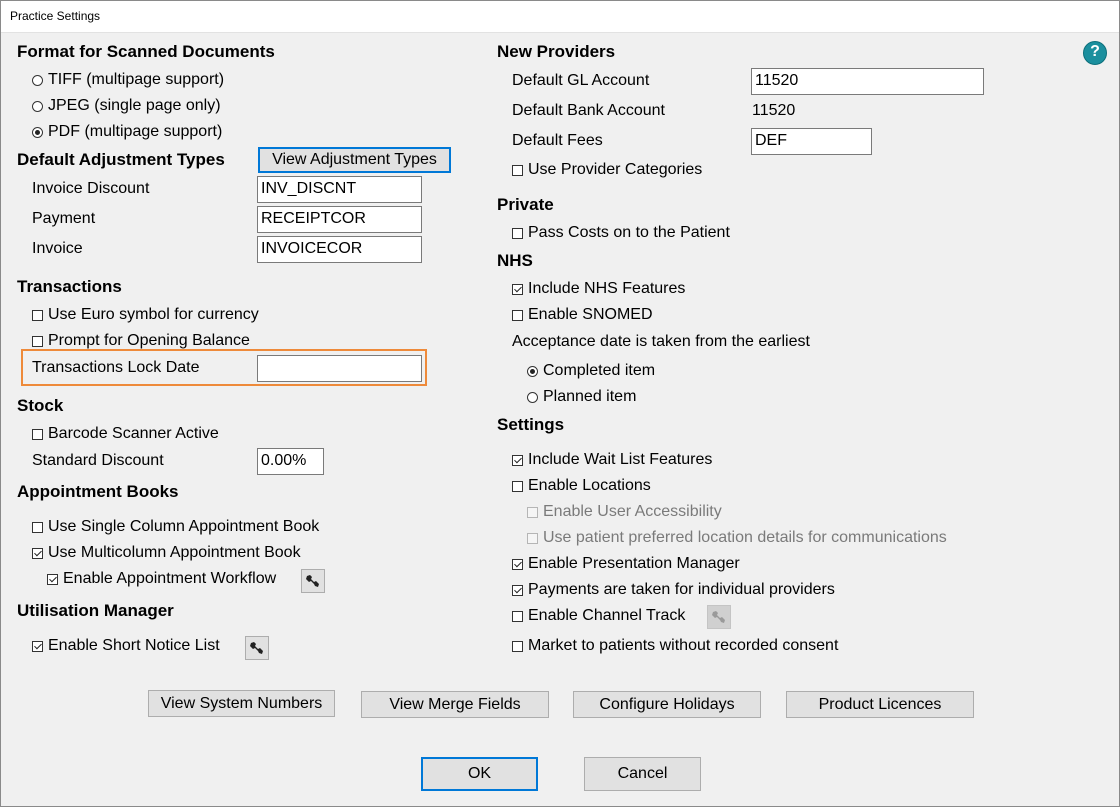 The image size is (1120, 807). What do you see at coordinates (517, 315) in the screenshot?
I see `snomed-checkbox-box` at bounding box center [517, 315].